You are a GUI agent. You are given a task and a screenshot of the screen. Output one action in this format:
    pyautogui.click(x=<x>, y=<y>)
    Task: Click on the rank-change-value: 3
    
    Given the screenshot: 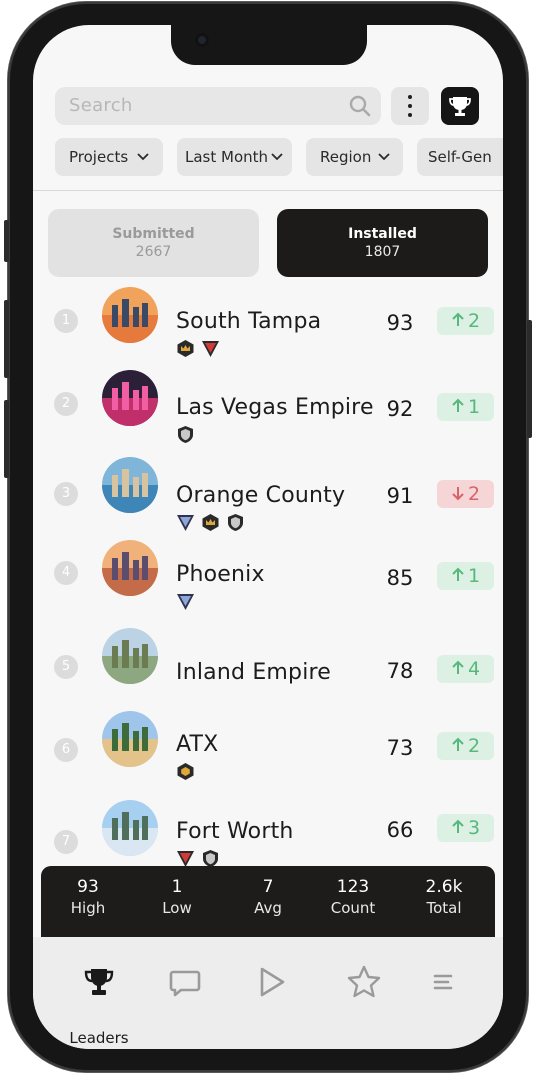 What is the action you would take?
    pyautogui.click(x=474, y=828)
    